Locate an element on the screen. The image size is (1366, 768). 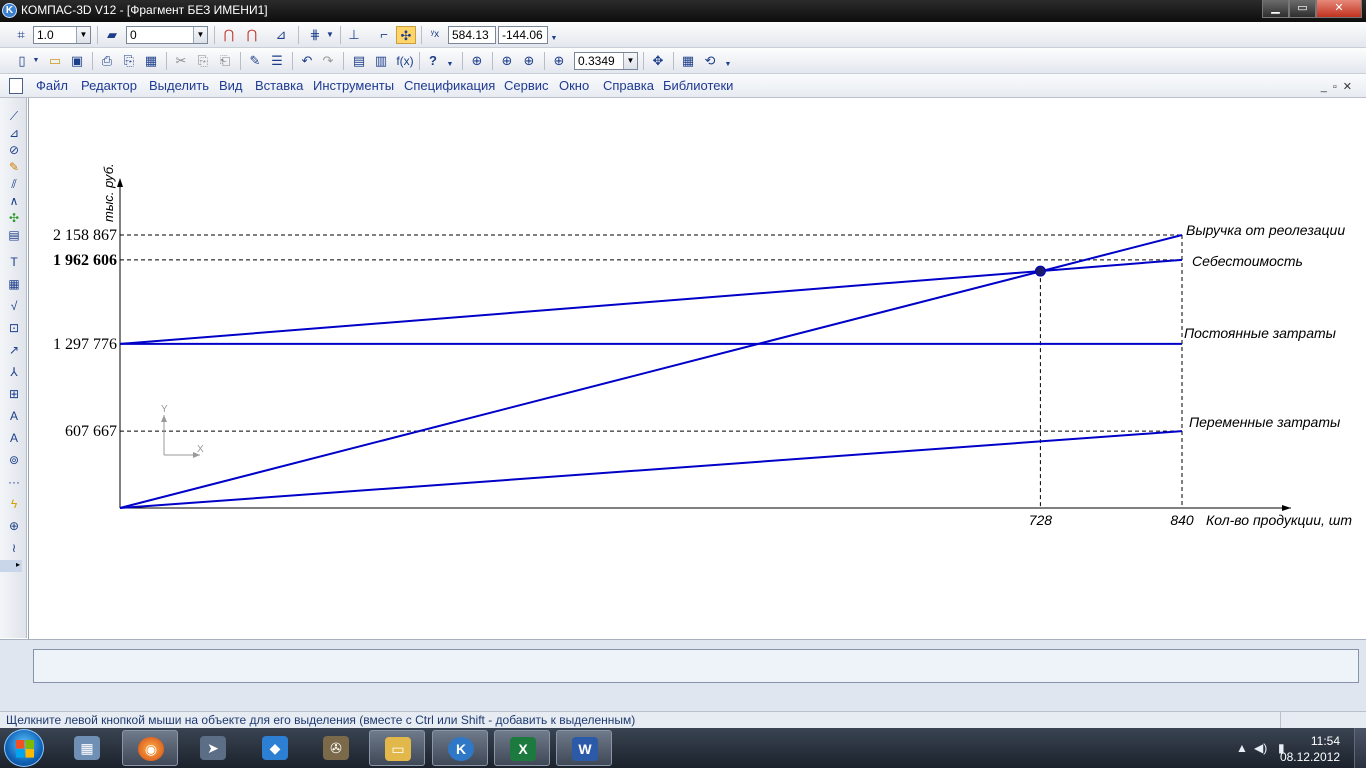
text-icon: T is located at coordinates (14, 262).